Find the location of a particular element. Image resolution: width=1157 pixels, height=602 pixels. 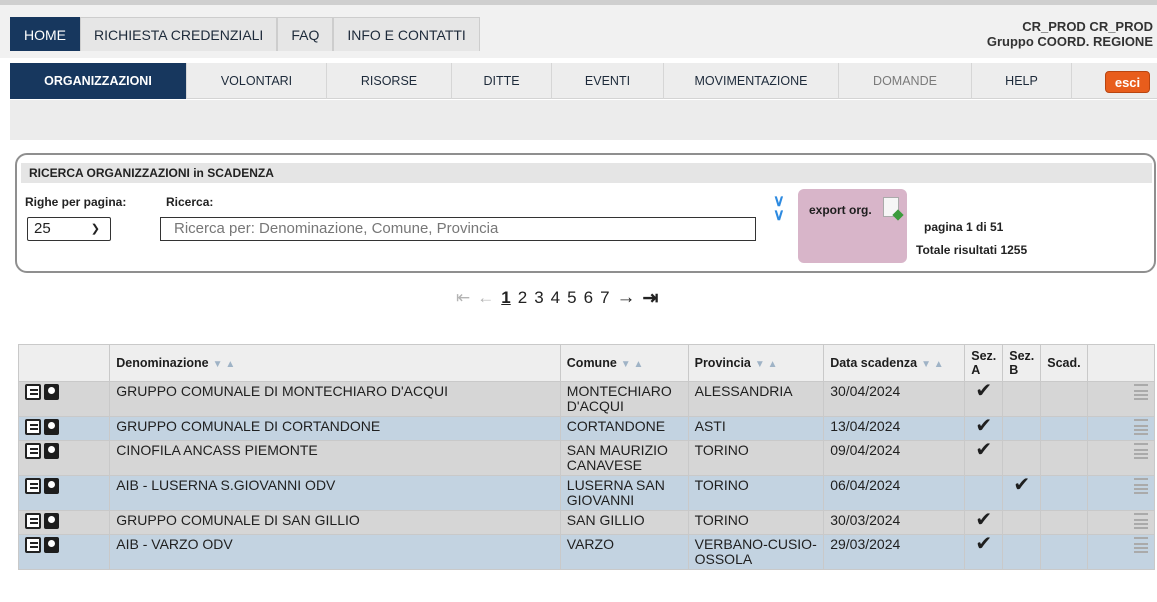

sez-a-header: Sez. A is located at coordinates (984, 363).